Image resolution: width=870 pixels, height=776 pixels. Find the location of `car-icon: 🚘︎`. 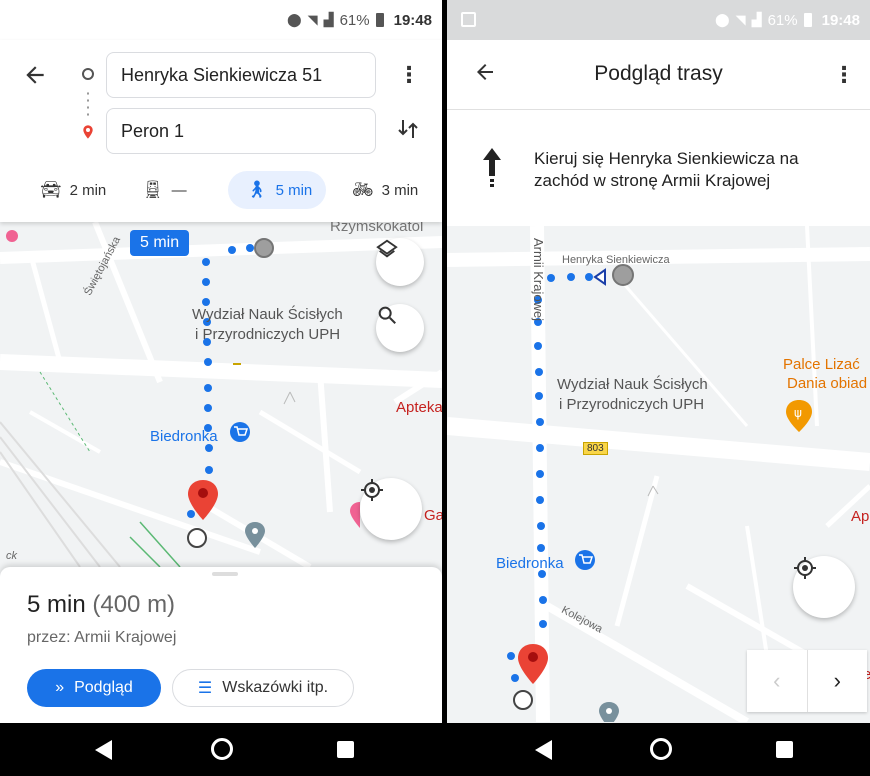

car-icon: 🚘︎ is located at coordinates (51, 189).